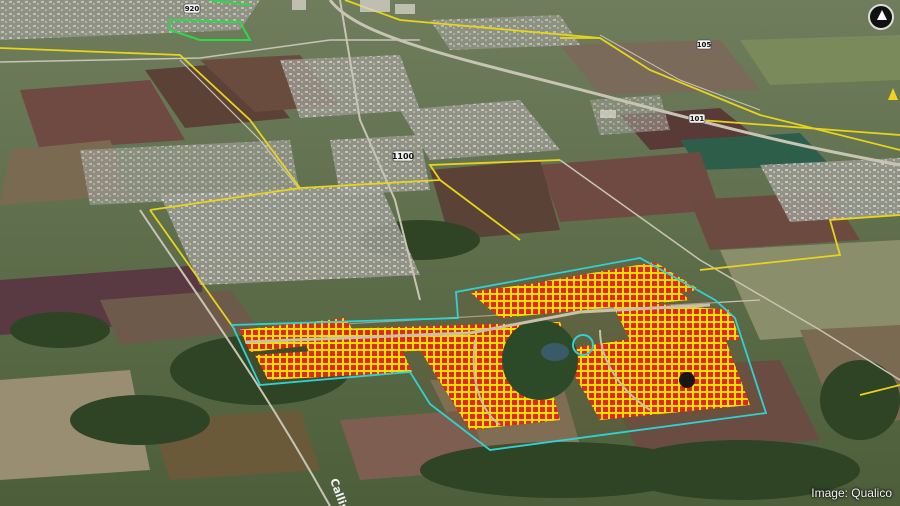 The width and height of the screenshot is (900, 506). What do you see at coordinates (882, 15) in the screenshot?
I see `north-arrow-icon` at bounding box center [882, 15].